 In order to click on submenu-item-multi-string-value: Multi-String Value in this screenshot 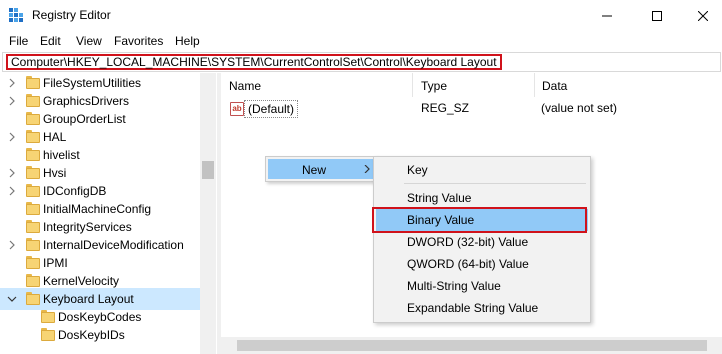, I will do `click(482, 286)`.